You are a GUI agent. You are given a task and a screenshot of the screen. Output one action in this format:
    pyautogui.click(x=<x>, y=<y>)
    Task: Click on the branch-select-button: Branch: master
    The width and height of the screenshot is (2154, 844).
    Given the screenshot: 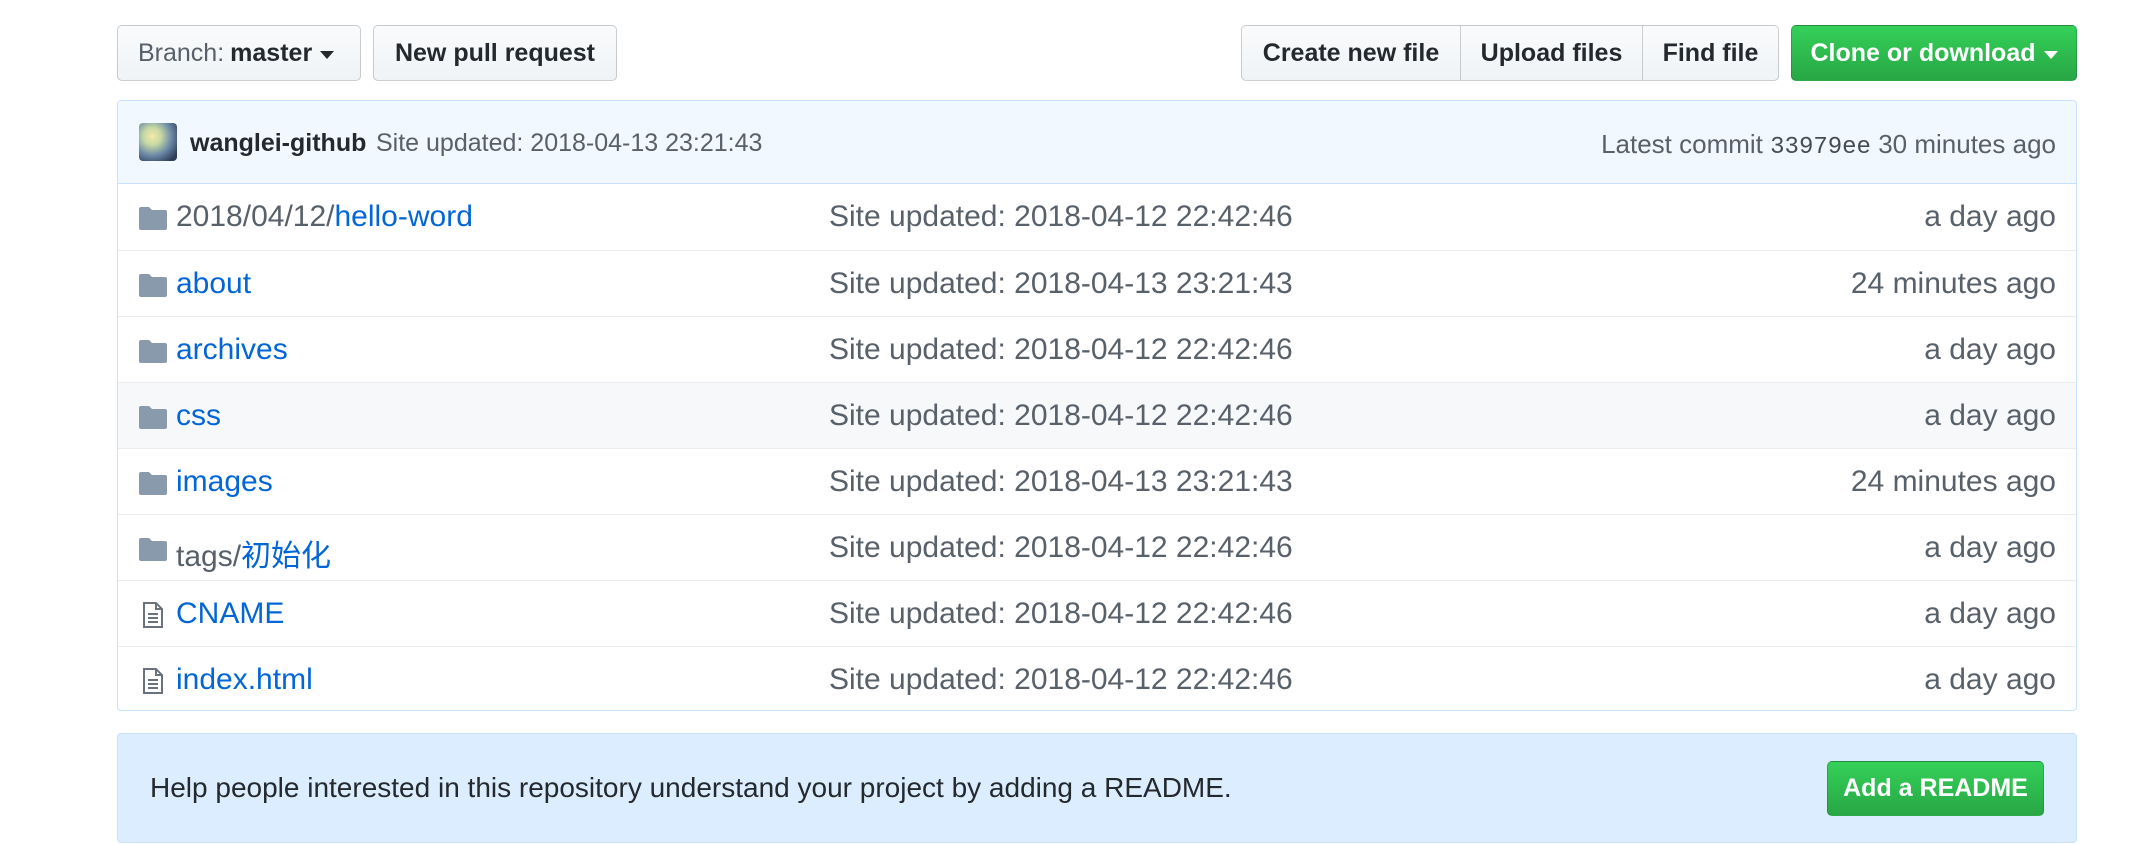 What is the action you would take?
    pyautogui.click(x=239, y=53)
    